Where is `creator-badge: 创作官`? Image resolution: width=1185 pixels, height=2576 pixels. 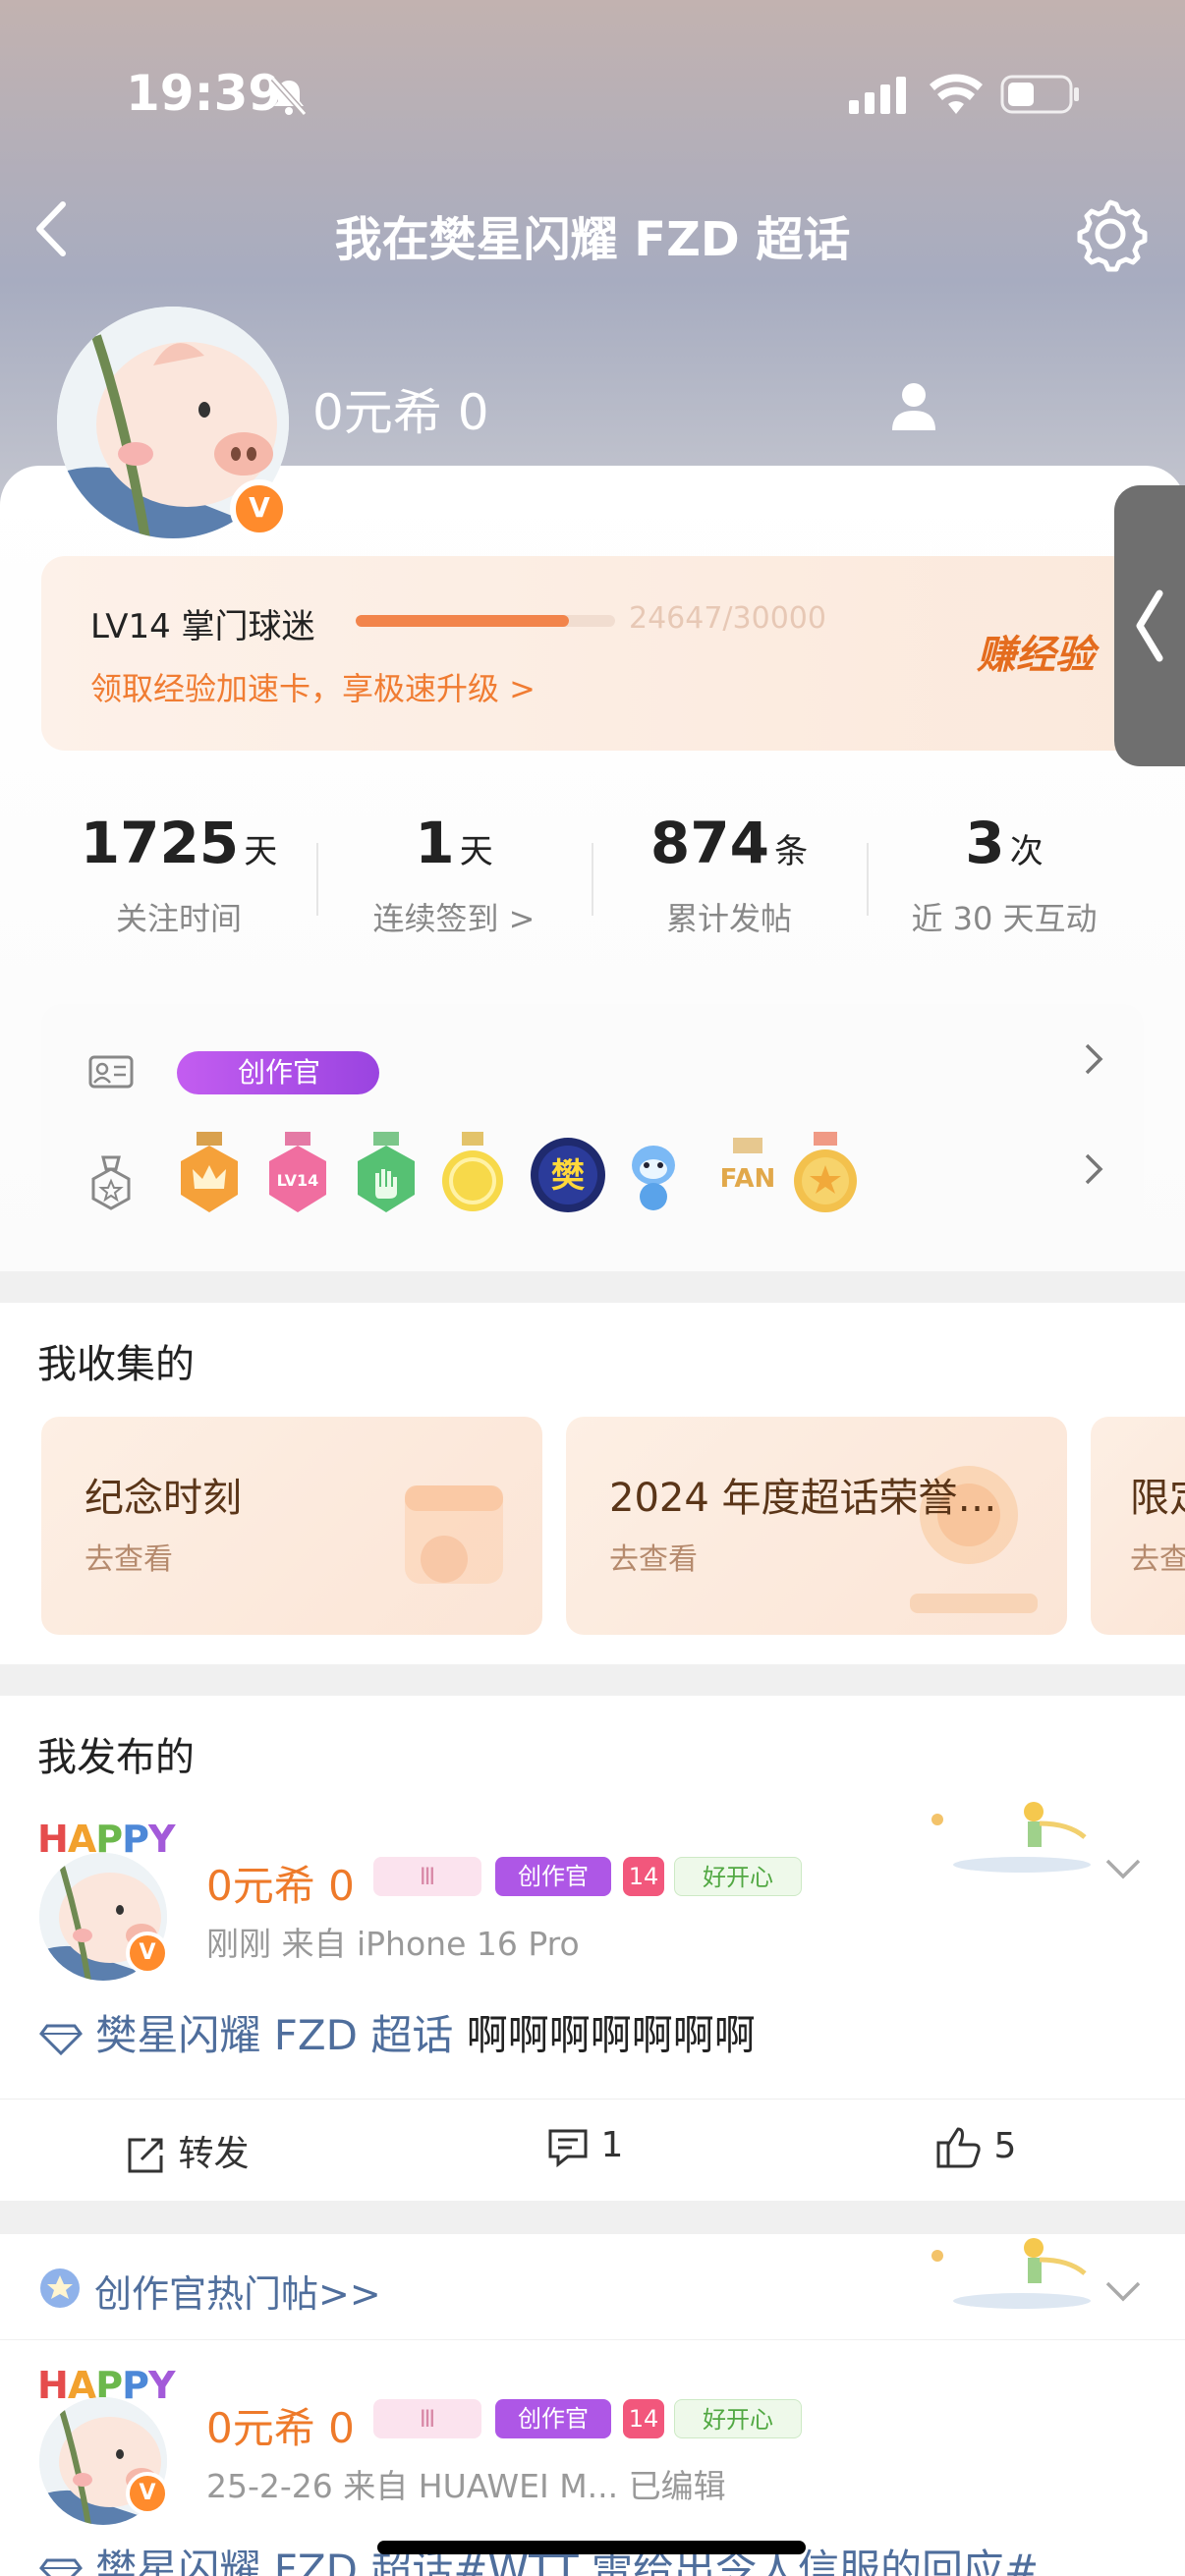 creator-badge: 创作官 is located at coordinates (278, 1072).